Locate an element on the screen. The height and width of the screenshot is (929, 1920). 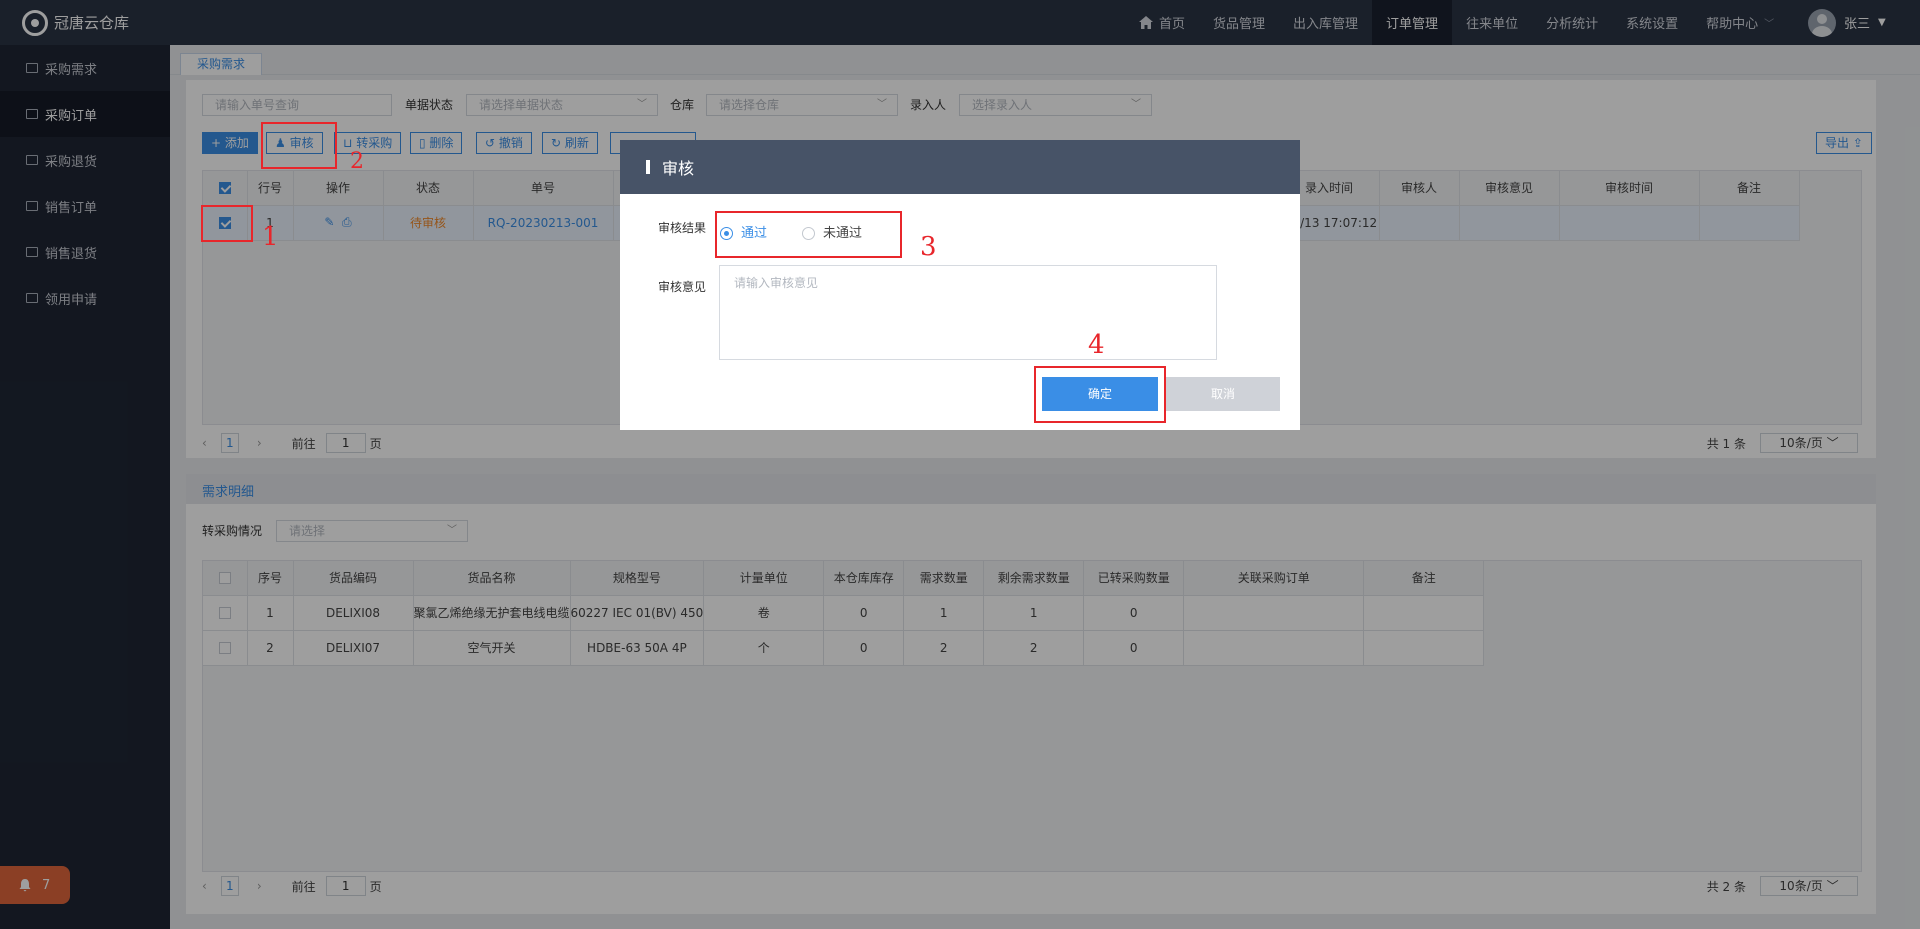
title-bar-icon is located at coordinates (648, 167).